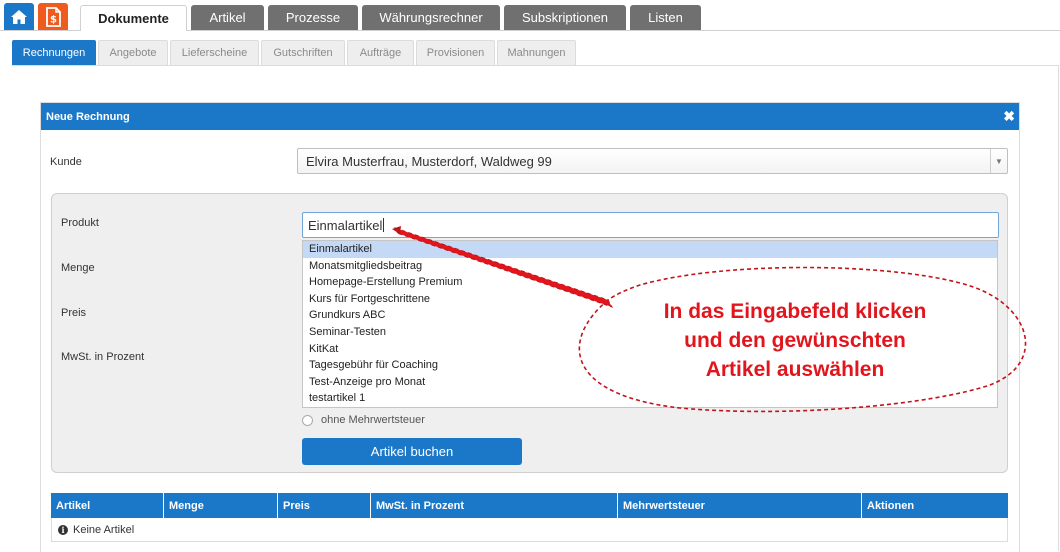  Describe the element at coordinates (380, 52) in the screenshot. I see `subtab-auftraege: Aufträge` at that location.